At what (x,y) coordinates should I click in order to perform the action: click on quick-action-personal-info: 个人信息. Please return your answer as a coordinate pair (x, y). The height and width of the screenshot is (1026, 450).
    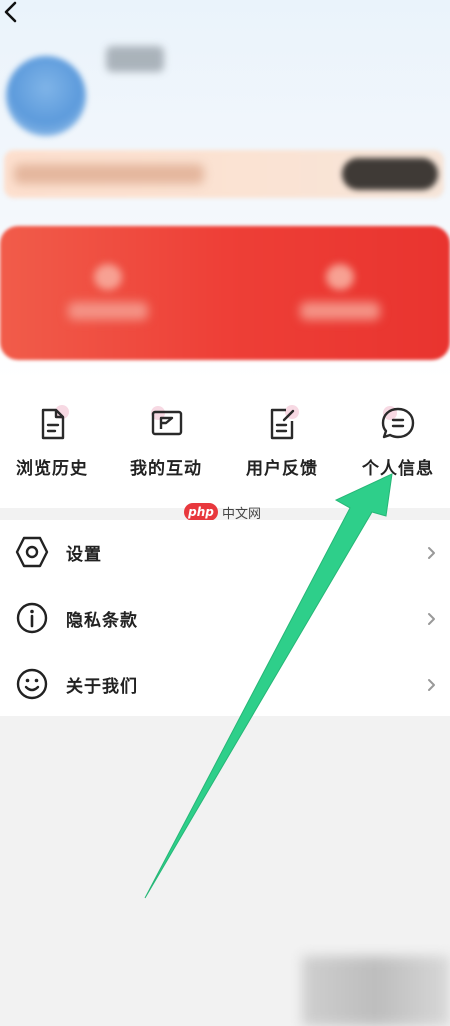
    Looking at the image, I should click on (396, 444).